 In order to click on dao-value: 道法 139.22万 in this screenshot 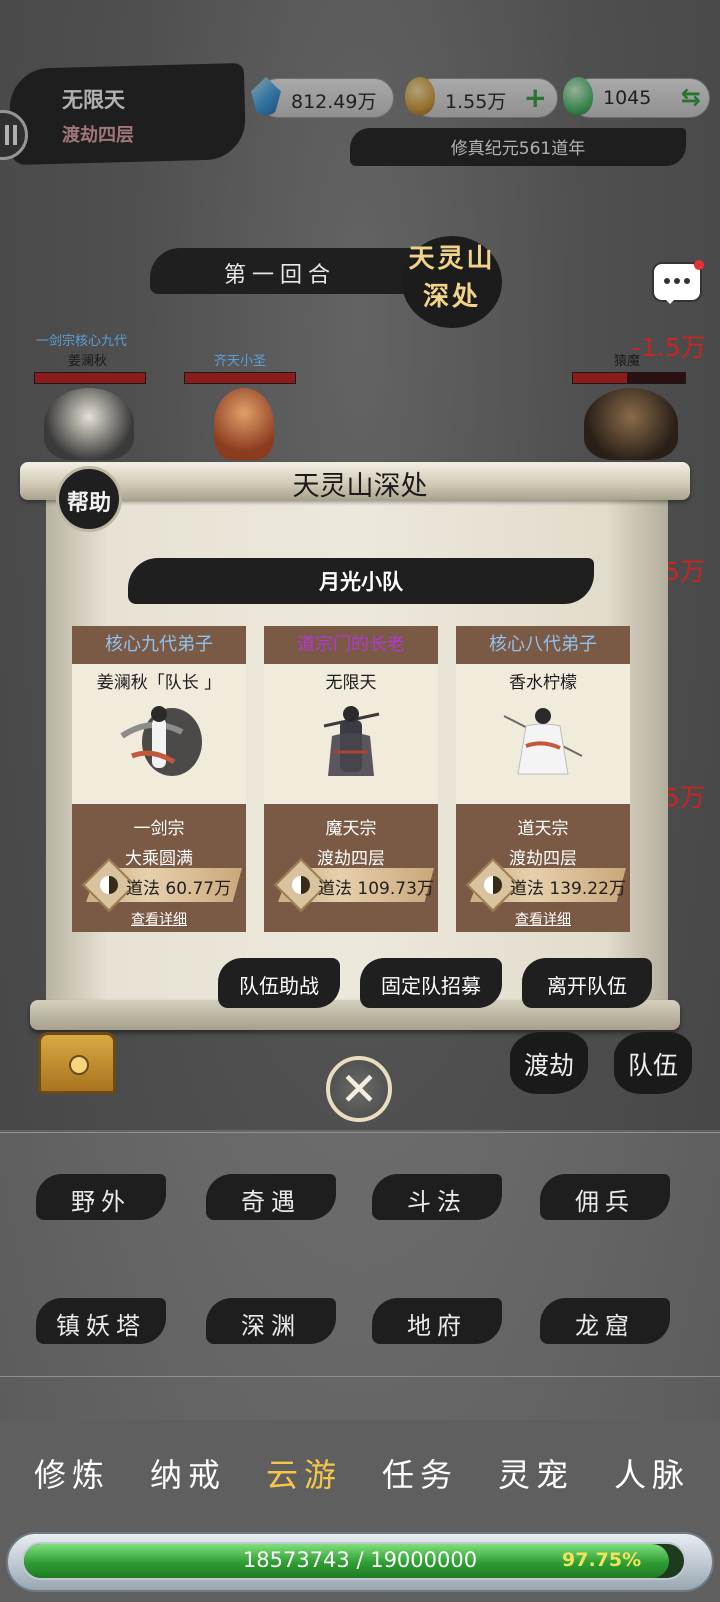, I will do `click(568, 889)`.